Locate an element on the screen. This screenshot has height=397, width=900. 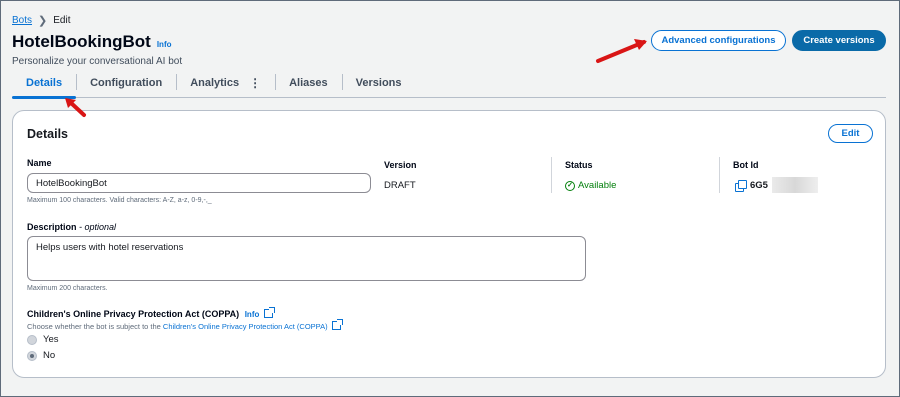
chevron-right-icon: ❯ is located at coordinates (43, 21).